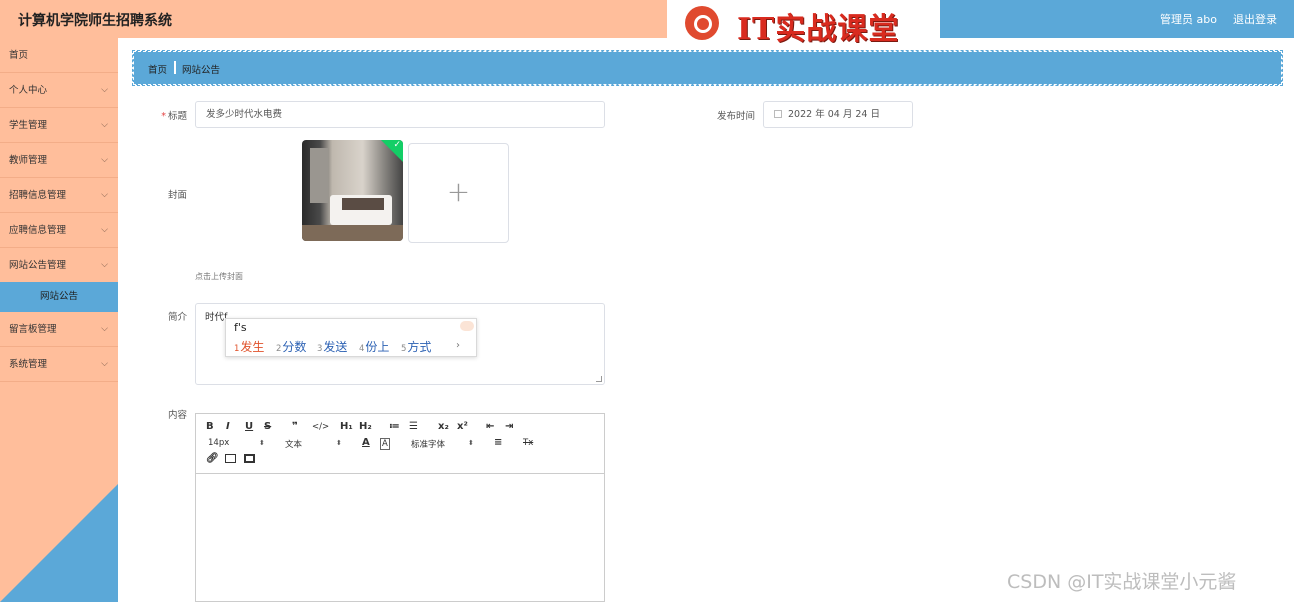 Image resolution: width=1294 pixels, height=602 pixels. Describe the element at coordinates (351, 337) in the screenshot. I see `ime-candidate-popup: f's 1发生 2分数 3发送 4份上 5方式 ›` at that location.